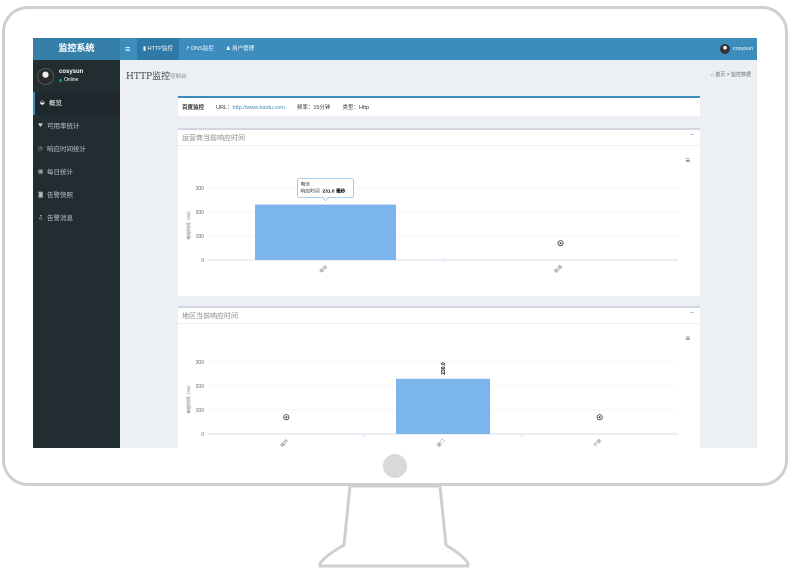 Image resolution: width=790 pixels, height=574 pixels. What do you see at coordinates (40, 218) in the screenshot?
I see `bell-icon: ♫` at bounding box center [40, 218].